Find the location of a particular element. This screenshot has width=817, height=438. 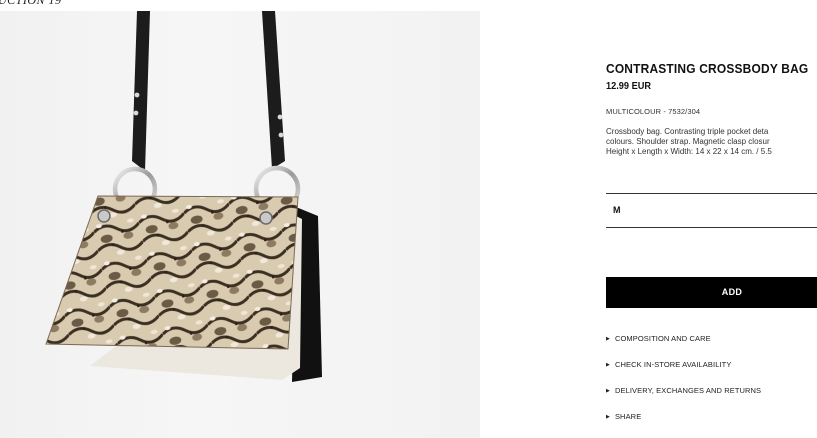

size-value: M is located at coordinates (617, 210).